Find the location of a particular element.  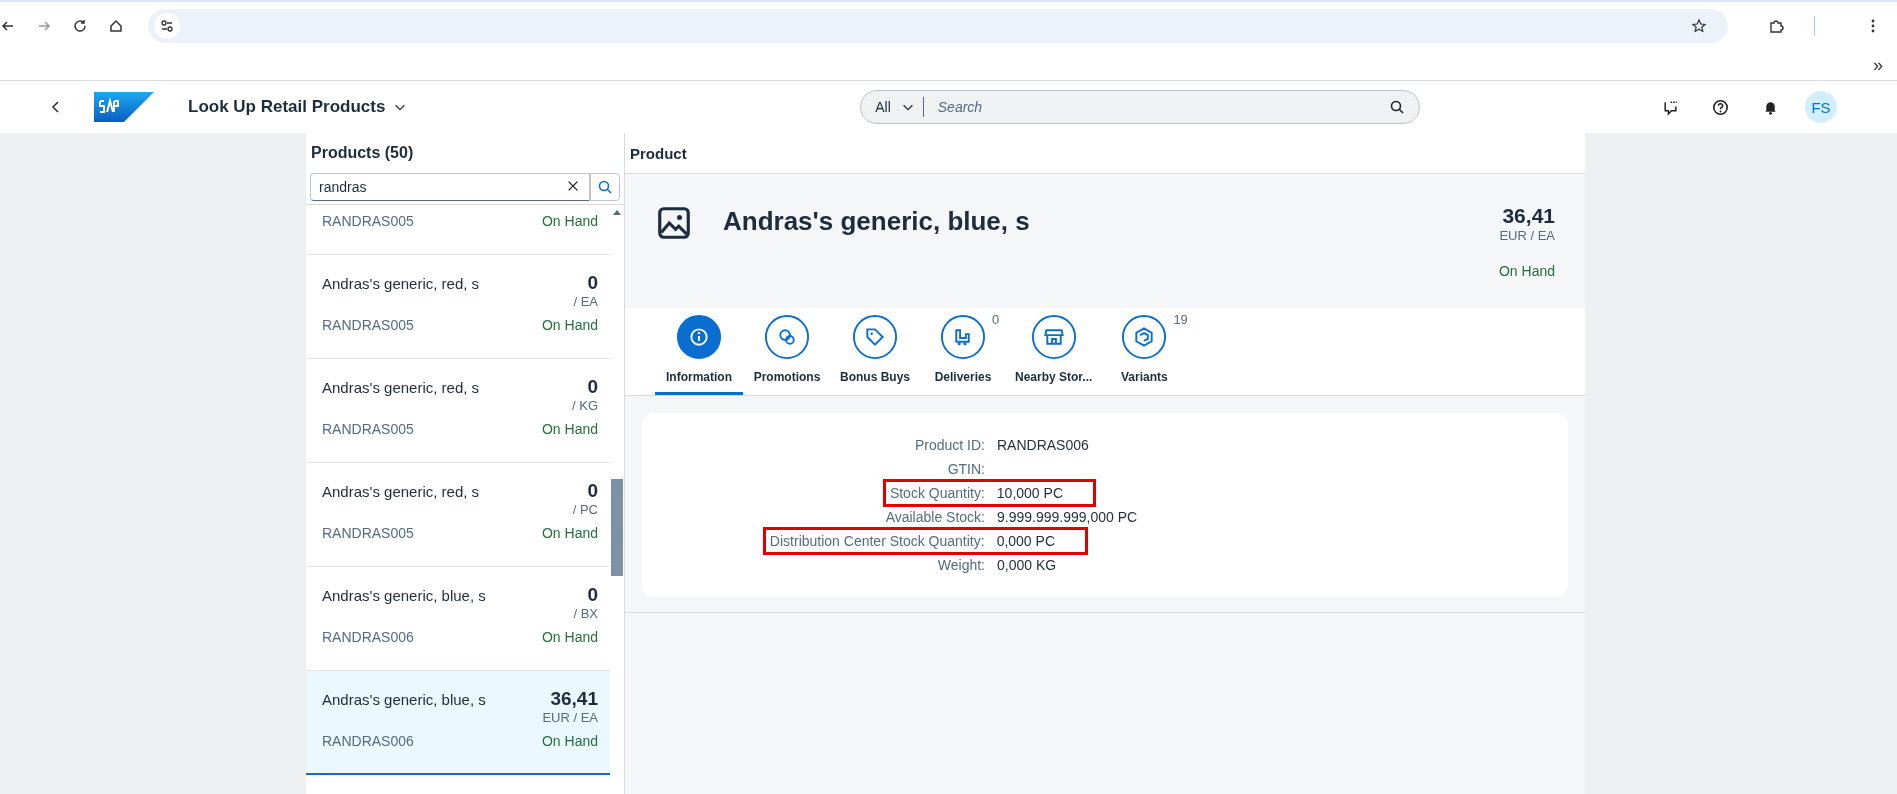

field-label: GTIN: is located at coordinates (966, 469).